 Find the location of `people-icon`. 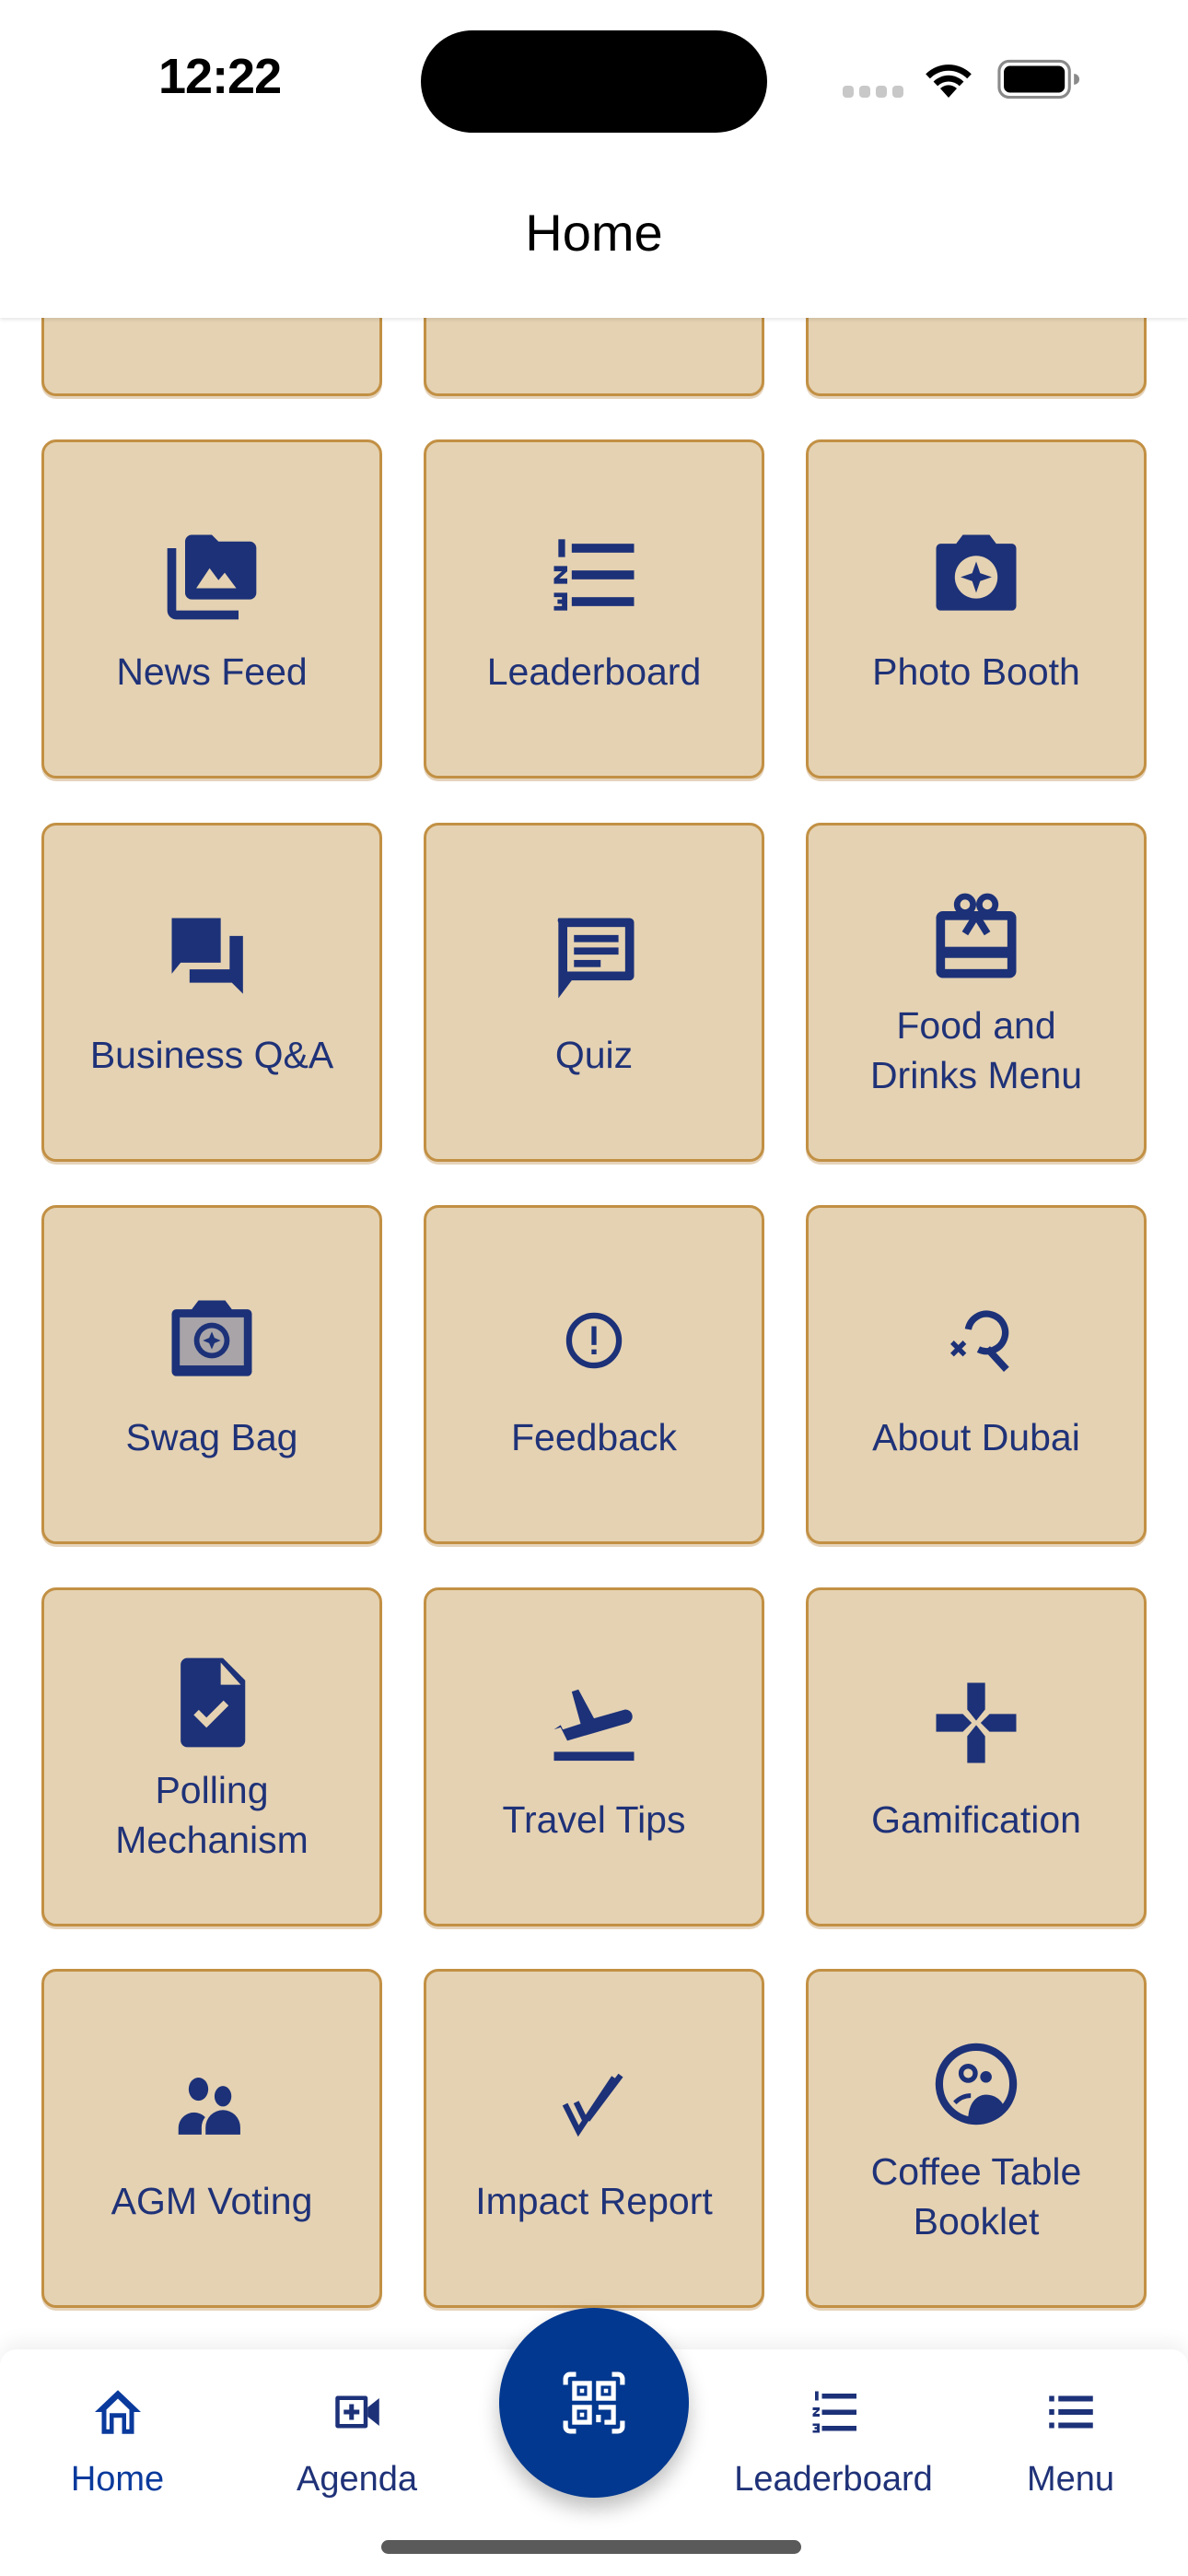

people-icon is located at coordinates (211, 2104).